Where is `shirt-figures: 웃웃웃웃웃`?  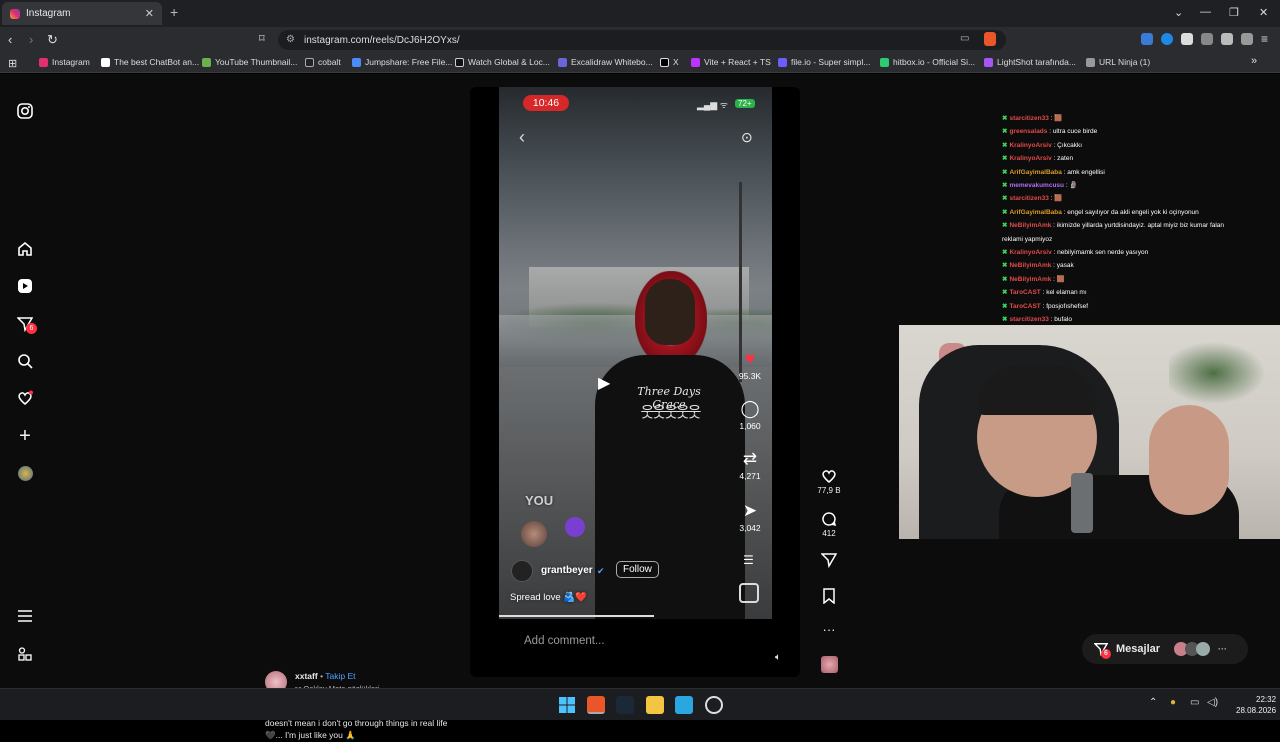 shirt-figures: 웃웃웃웃웃 is located at coordinates (670, 412).